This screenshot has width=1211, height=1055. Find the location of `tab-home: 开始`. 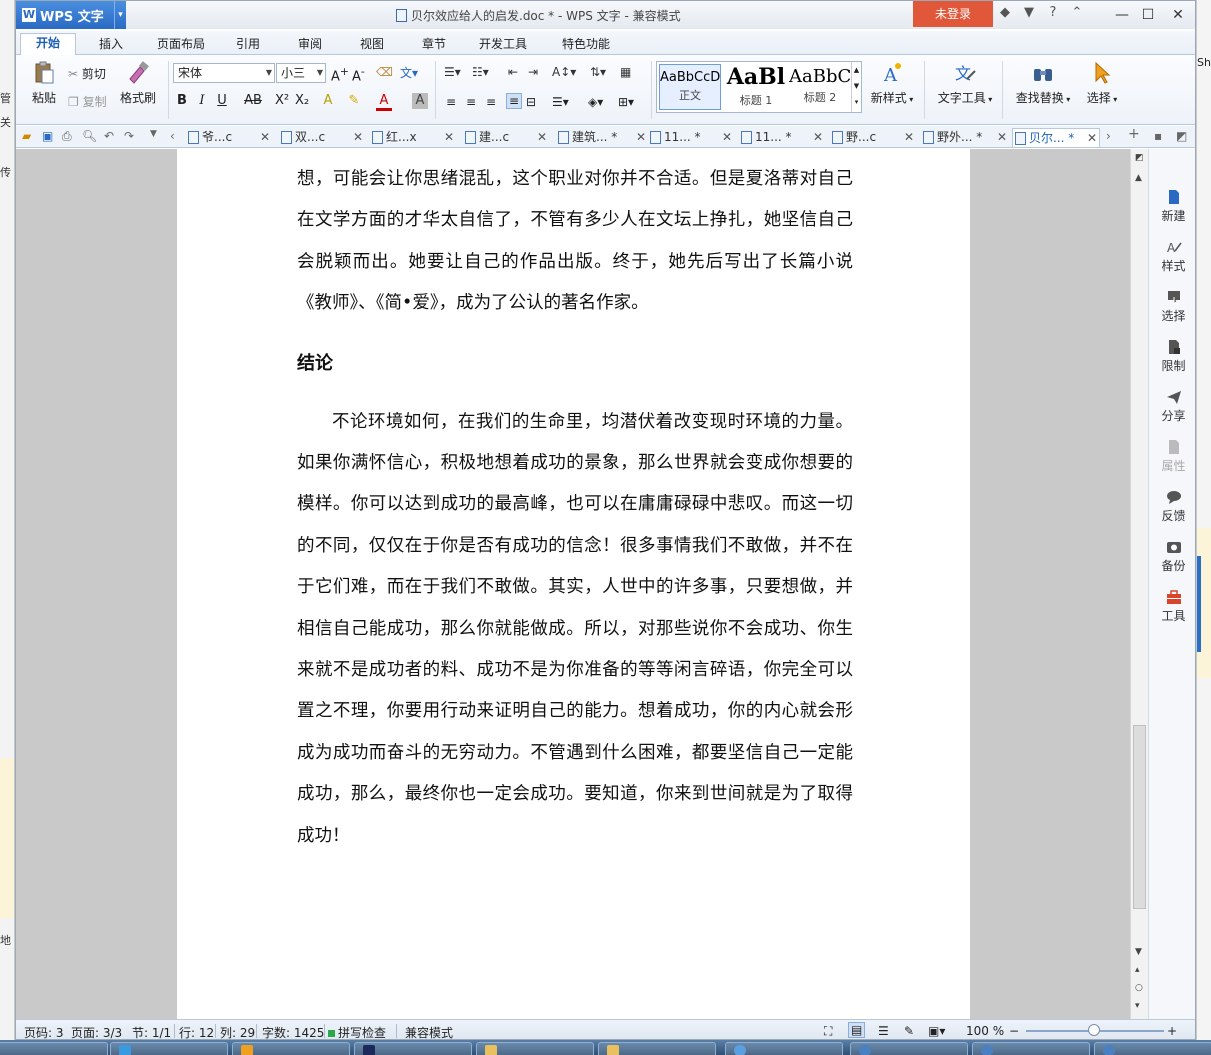

tab-home: 开始 is located at coordinates (48, 44).